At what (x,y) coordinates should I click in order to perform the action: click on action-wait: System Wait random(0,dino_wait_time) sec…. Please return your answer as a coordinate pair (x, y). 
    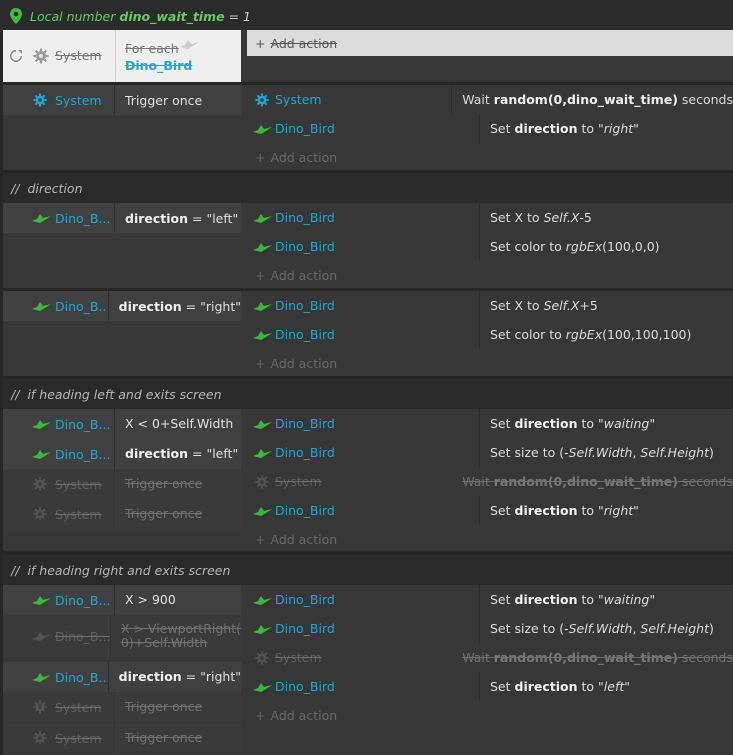
    Looking at the image, I should click on (490, 99).